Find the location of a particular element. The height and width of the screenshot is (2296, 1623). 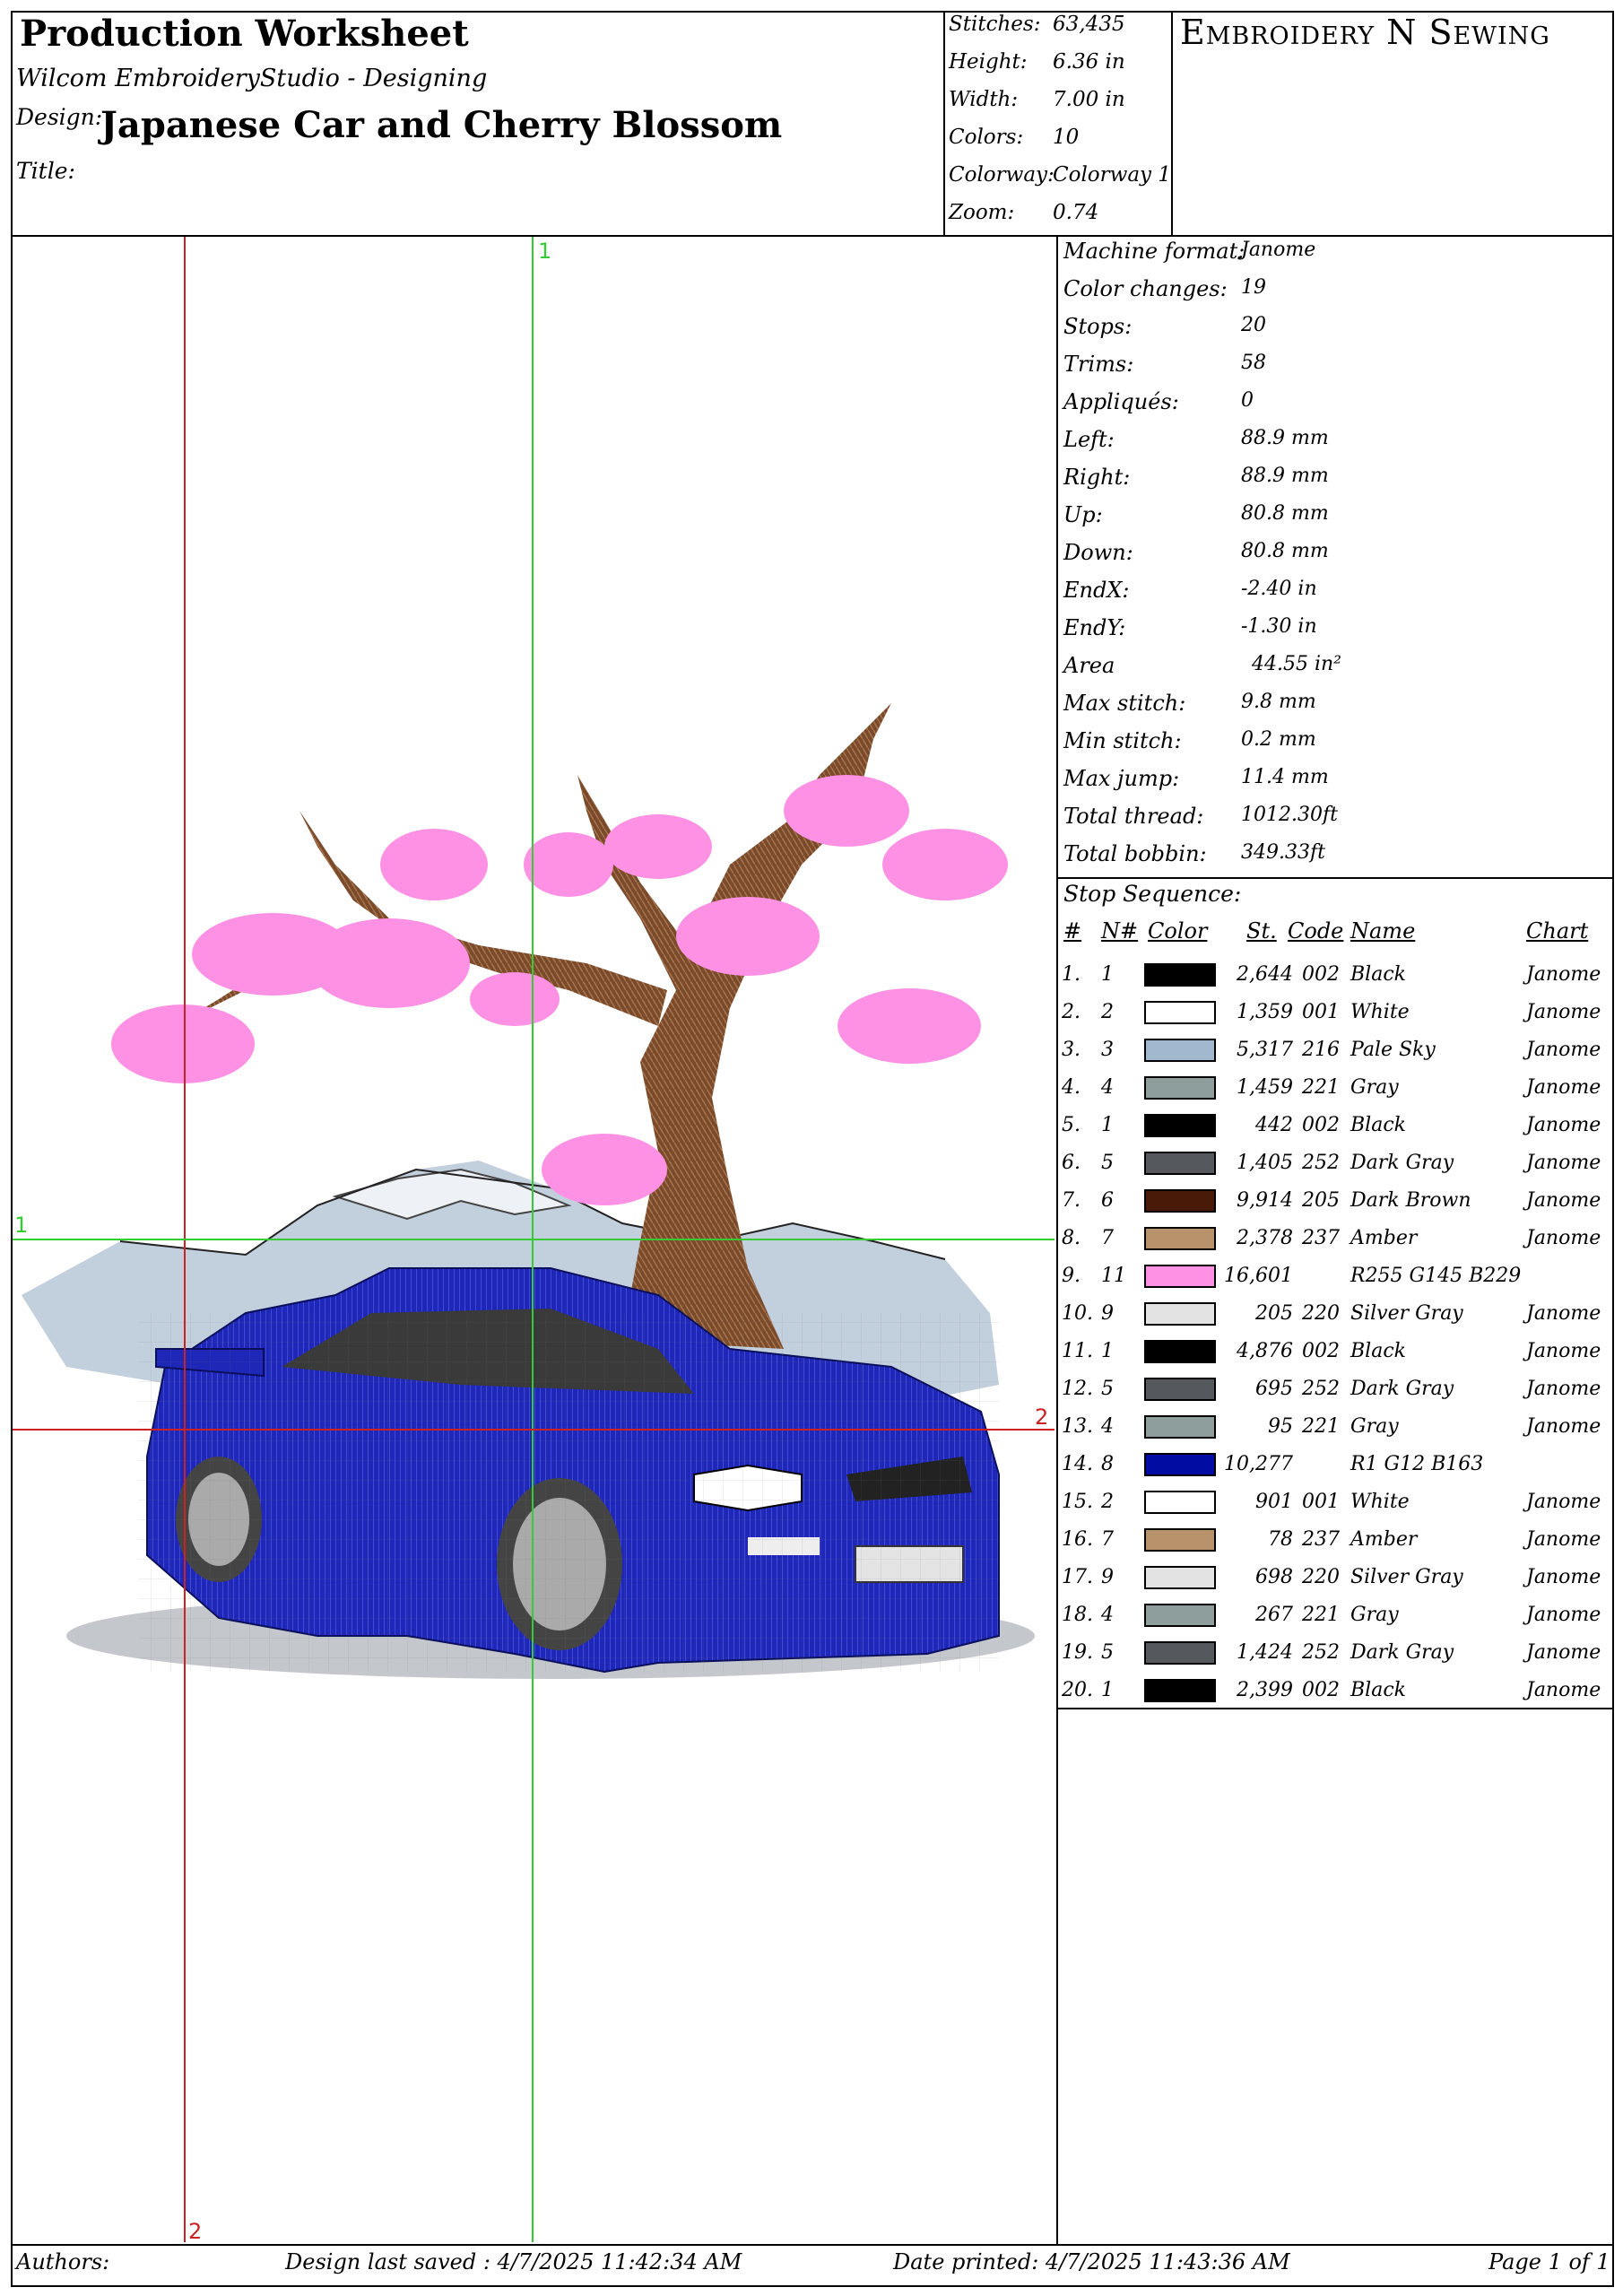

table-row: 20. 1 2,399 002 Black Janome is located at coordinates (1336, 1690).